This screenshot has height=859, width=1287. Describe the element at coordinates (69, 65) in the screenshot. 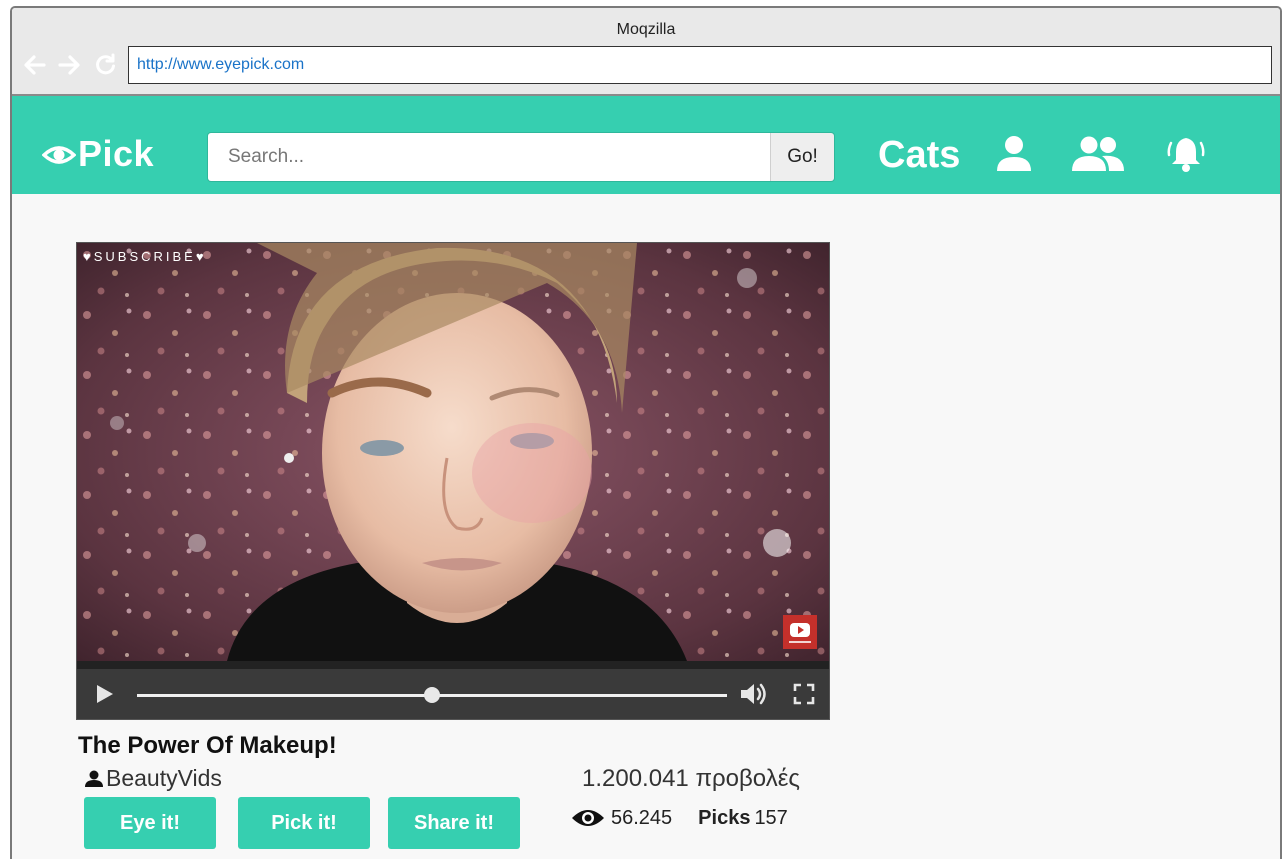

I see `arrow-right-icon` at that location.